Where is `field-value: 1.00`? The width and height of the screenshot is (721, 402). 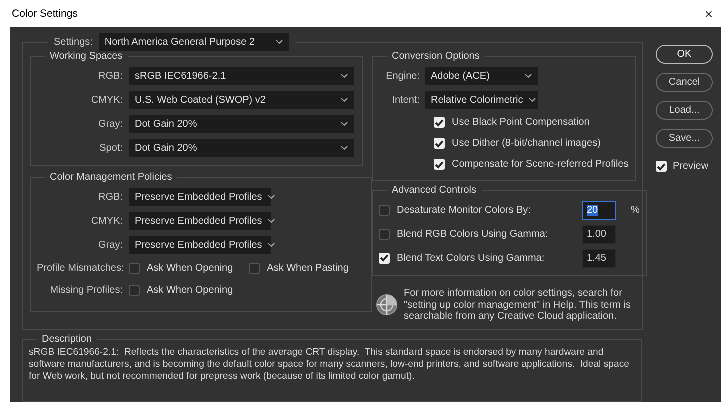 field-value: 1.00 is located at coordinates (596, 234).